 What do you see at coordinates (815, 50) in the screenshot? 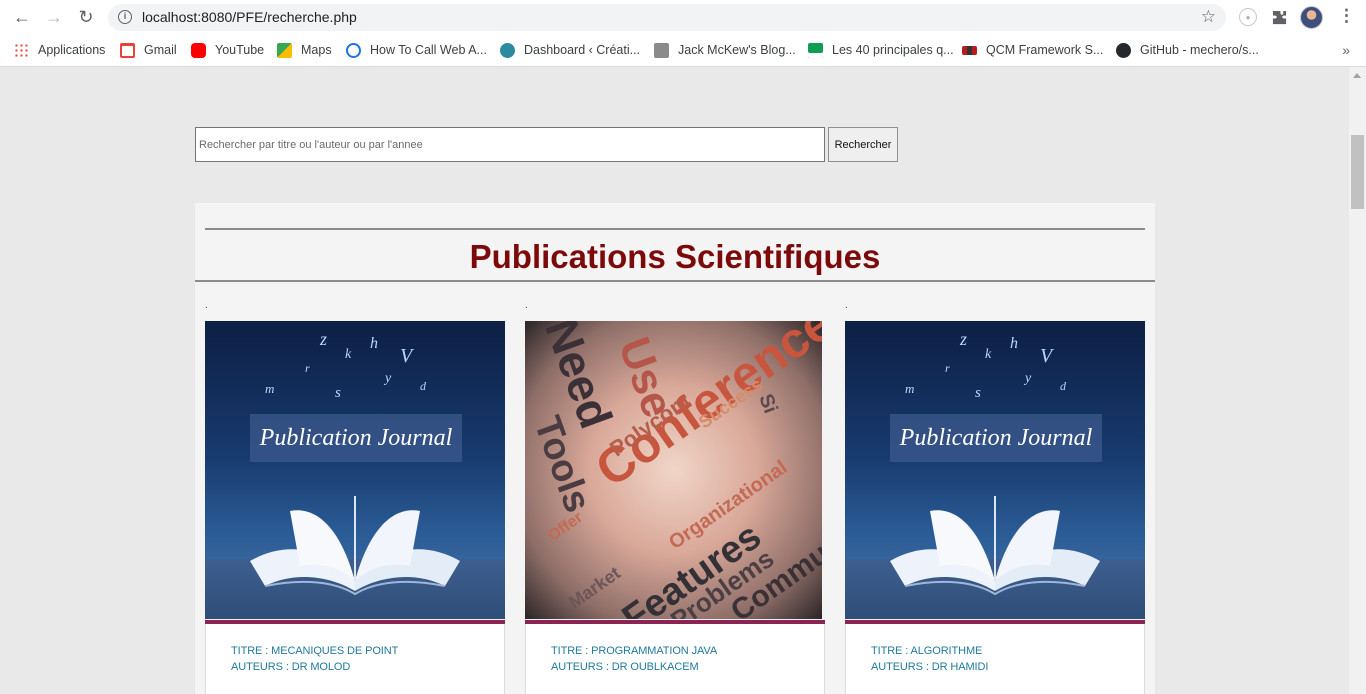
I see `doc-icon` at bounding box center [815, 50].